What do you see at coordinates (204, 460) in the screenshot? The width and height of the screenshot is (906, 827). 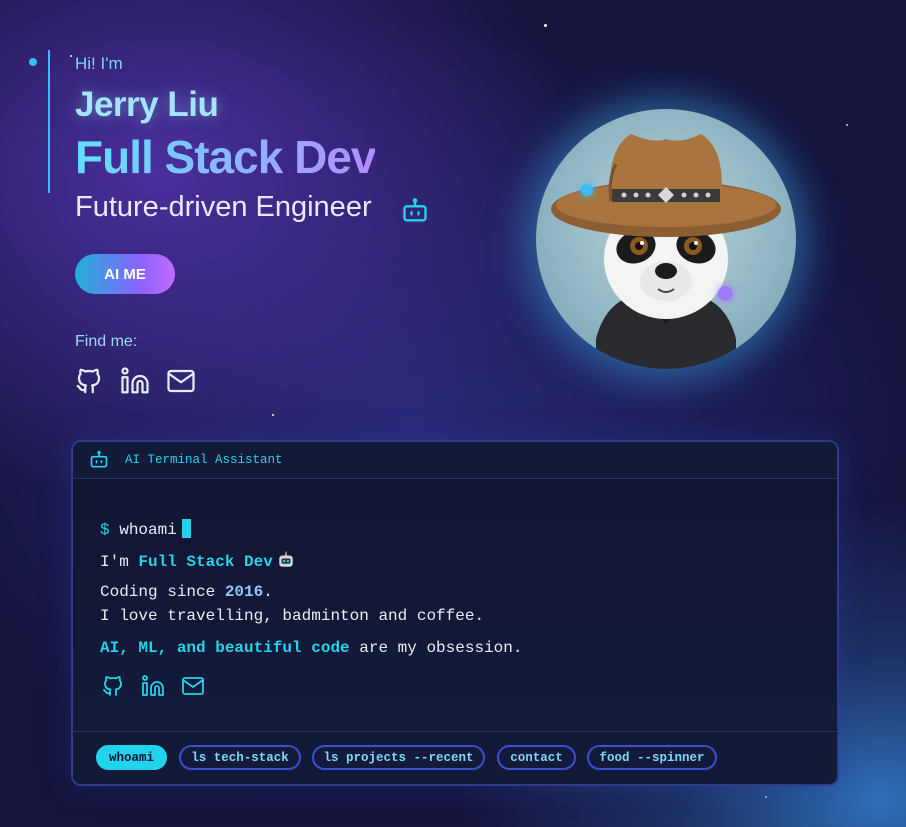 I see `terminal-title: AI Terminal Assistant` at bounding box center [204, 460].